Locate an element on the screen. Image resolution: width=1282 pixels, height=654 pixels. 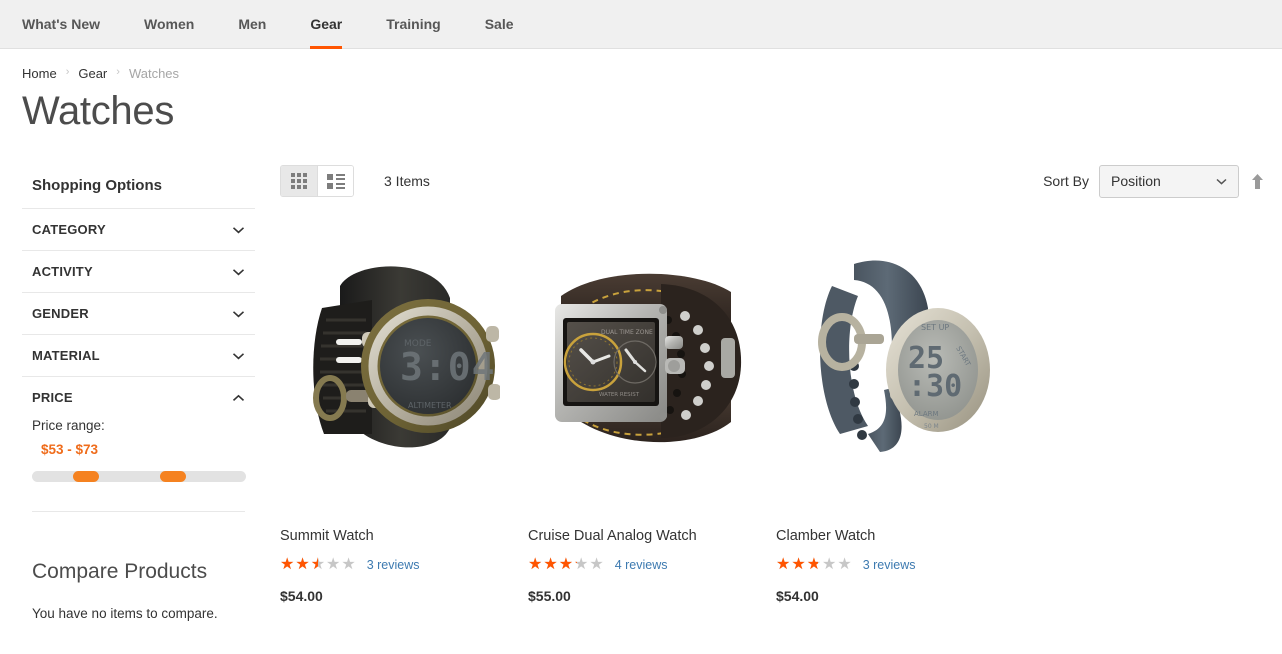
svg-text: SET UP is located at coordinates (935, 327).